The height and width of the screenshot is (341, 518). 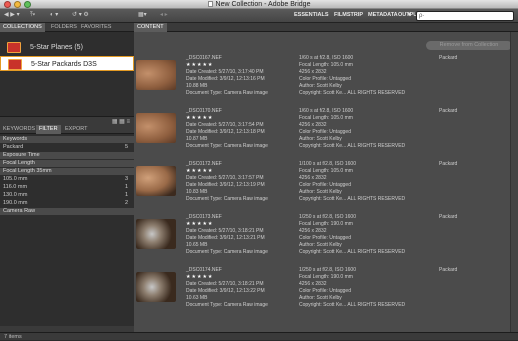 What do you see at coordinates (263, 4) in the screenshot?
I see `window-title-text: New Collection - Adobe Bridge` at bounding box center [263, 4].